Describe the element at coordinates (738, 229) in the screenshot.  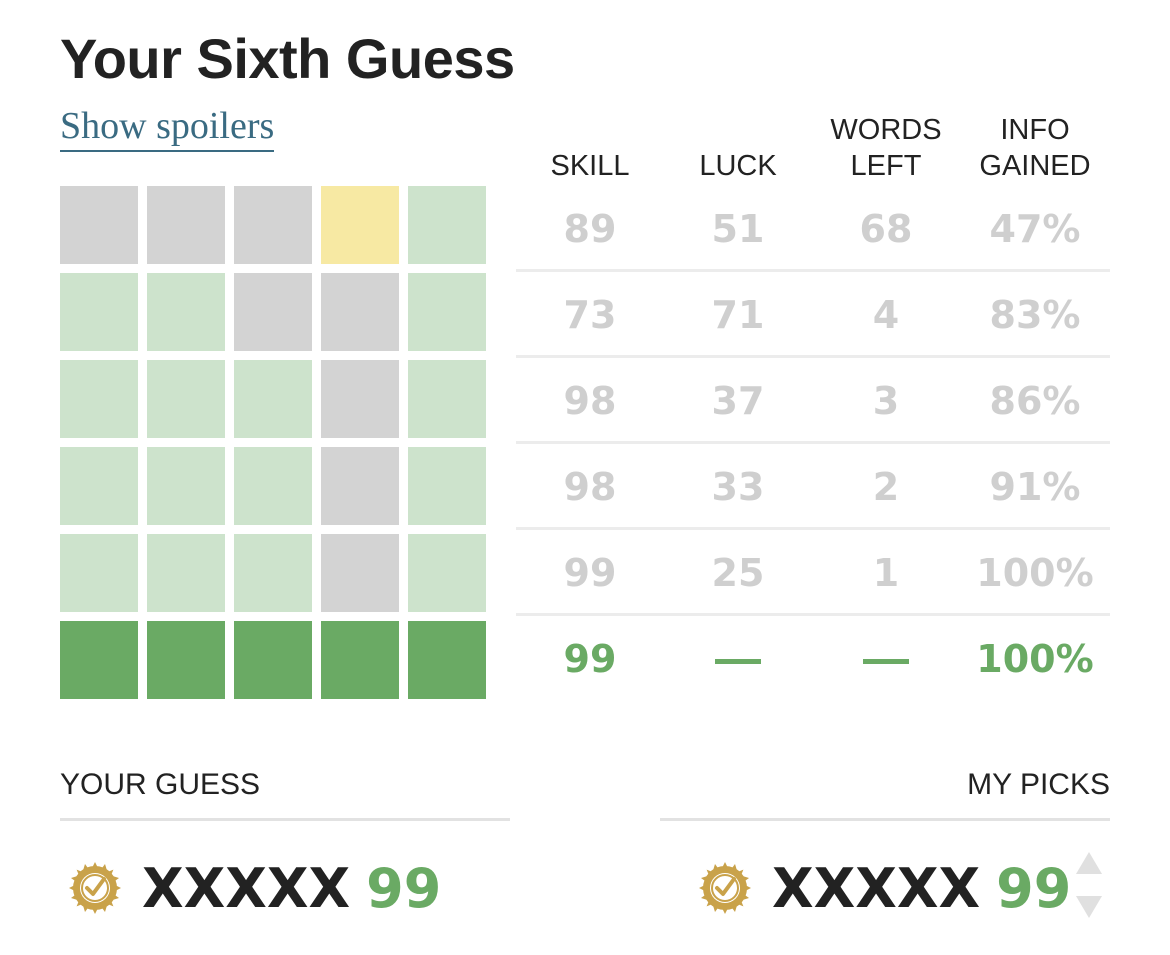
I see `luck-value: 51` at that location.